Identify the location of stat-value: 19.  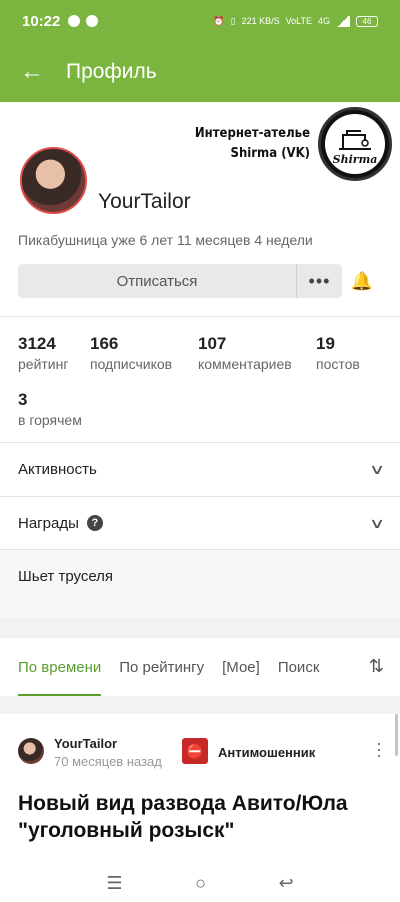
(325, 343).